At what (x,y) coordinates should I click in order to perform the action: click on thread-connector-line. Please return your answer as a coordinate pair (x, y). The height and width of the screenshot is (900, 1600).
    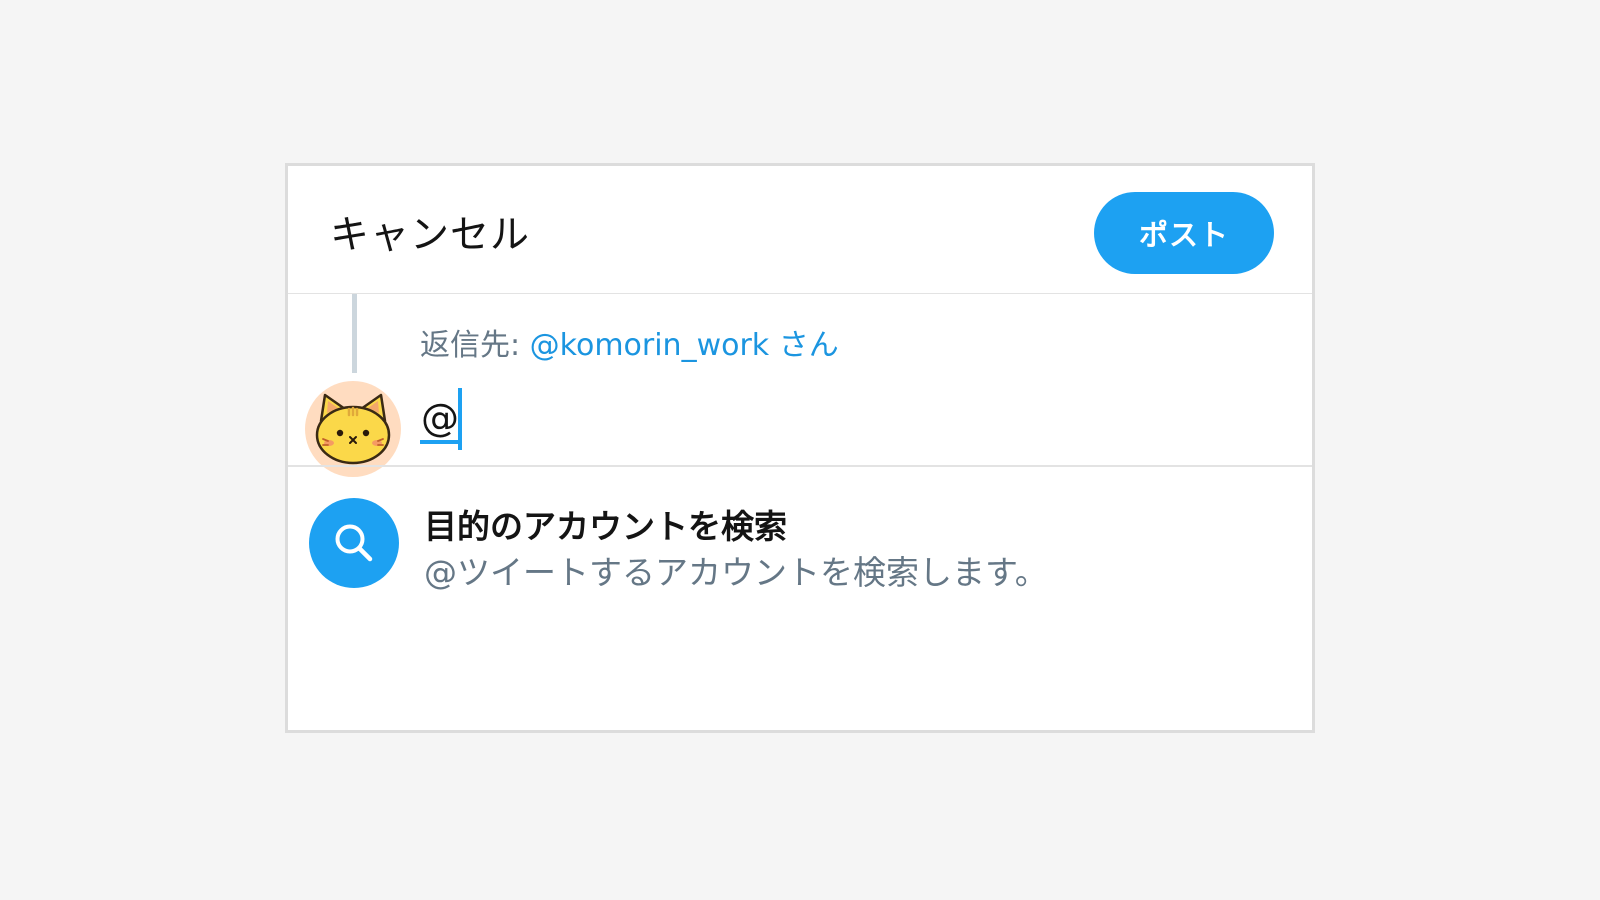
    Looking at the image, I should click on (354, 333).